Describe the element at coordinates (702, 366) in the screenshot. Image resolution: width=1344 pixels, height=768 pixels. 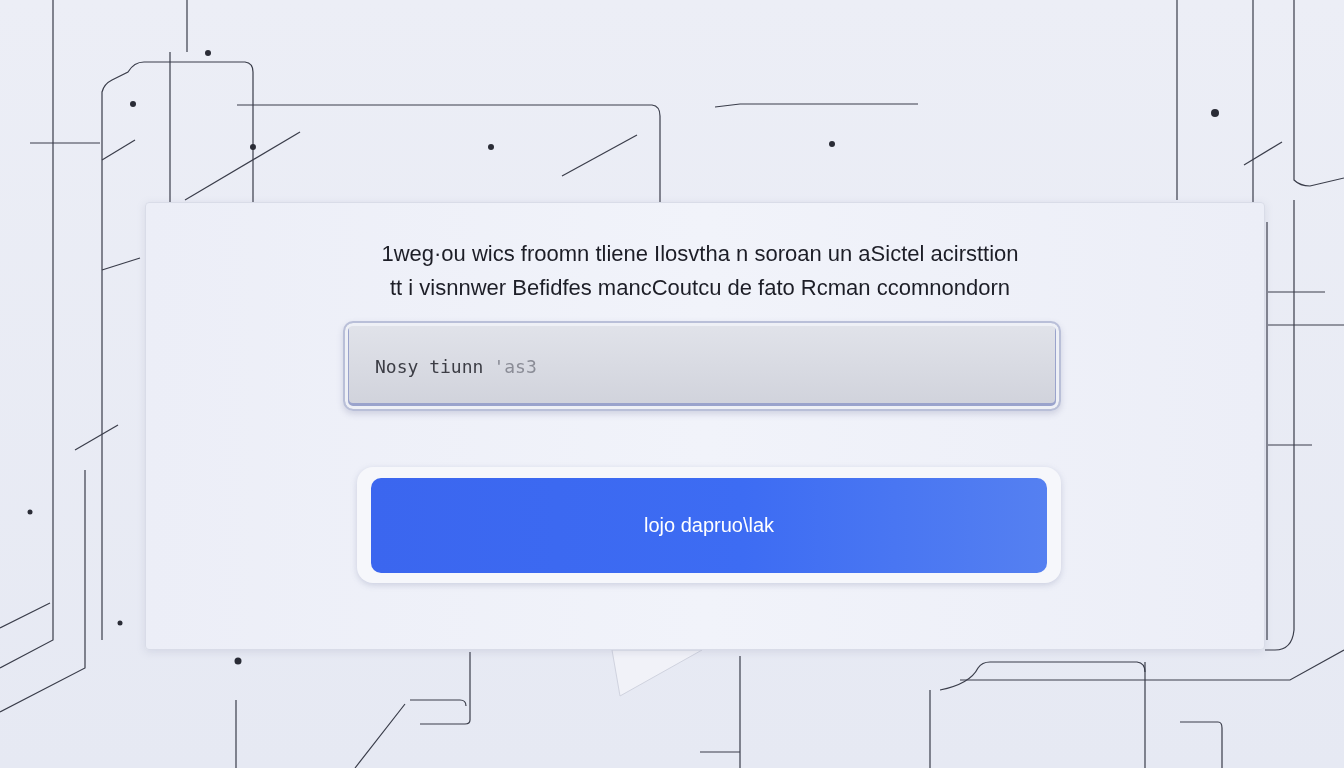
I see `input-field: Nosy tiunn 'as3` at that location.